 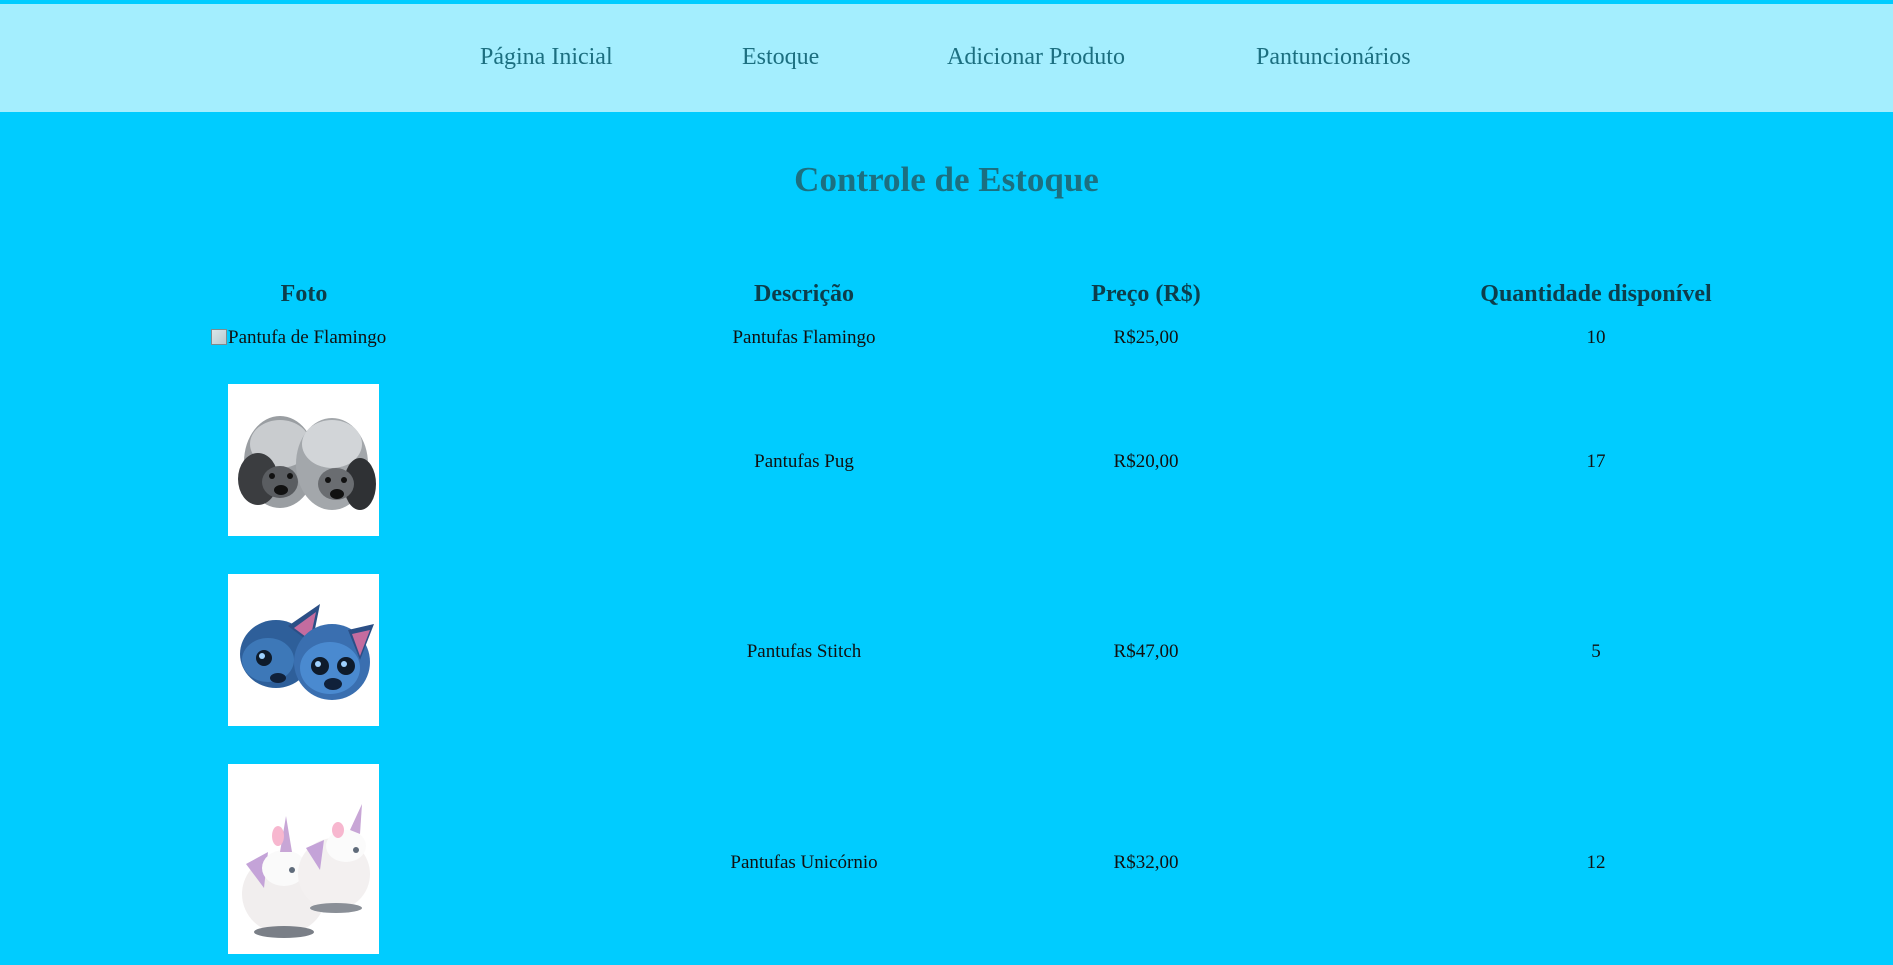 I want to click on nav-link-add-product: Adicionar Produto, so click(x=1036, y=57).